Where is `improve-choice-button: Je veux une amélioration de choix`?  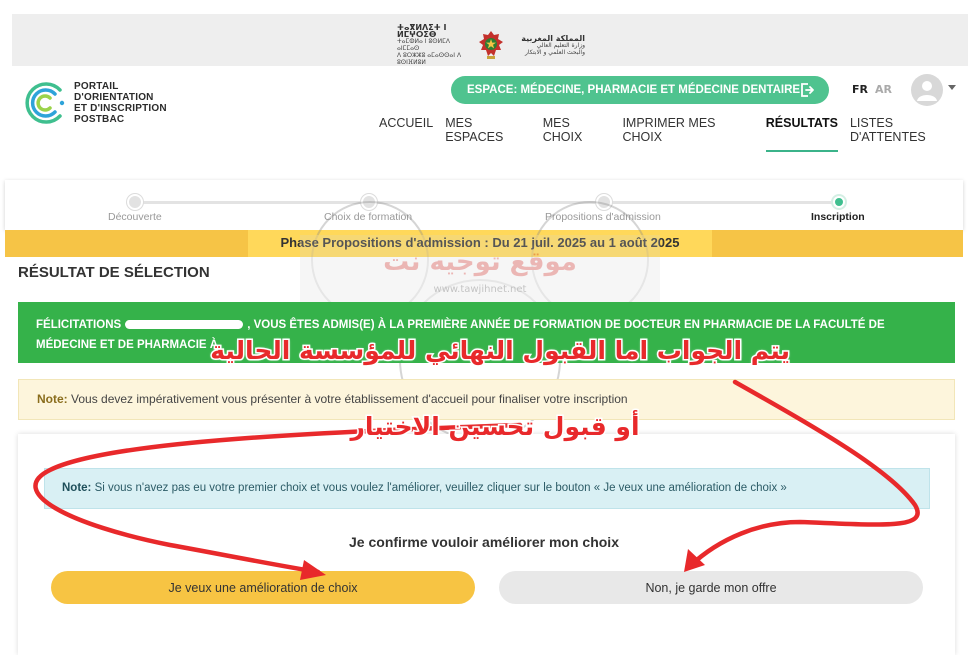
improve-choice-button: Je veux une amélioration de choix is located at coordinates (263, 587).